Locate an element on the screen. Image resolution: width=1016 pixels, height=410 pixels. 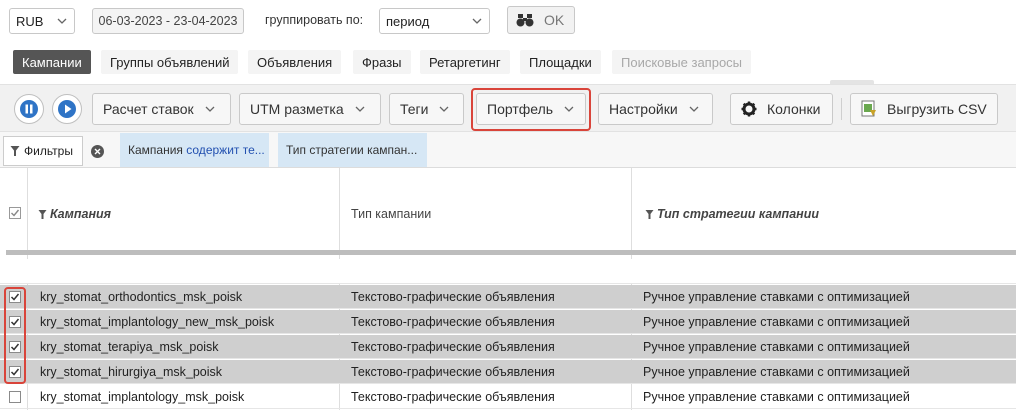
tab-label: Кампании is located at coordinates (52, 62).